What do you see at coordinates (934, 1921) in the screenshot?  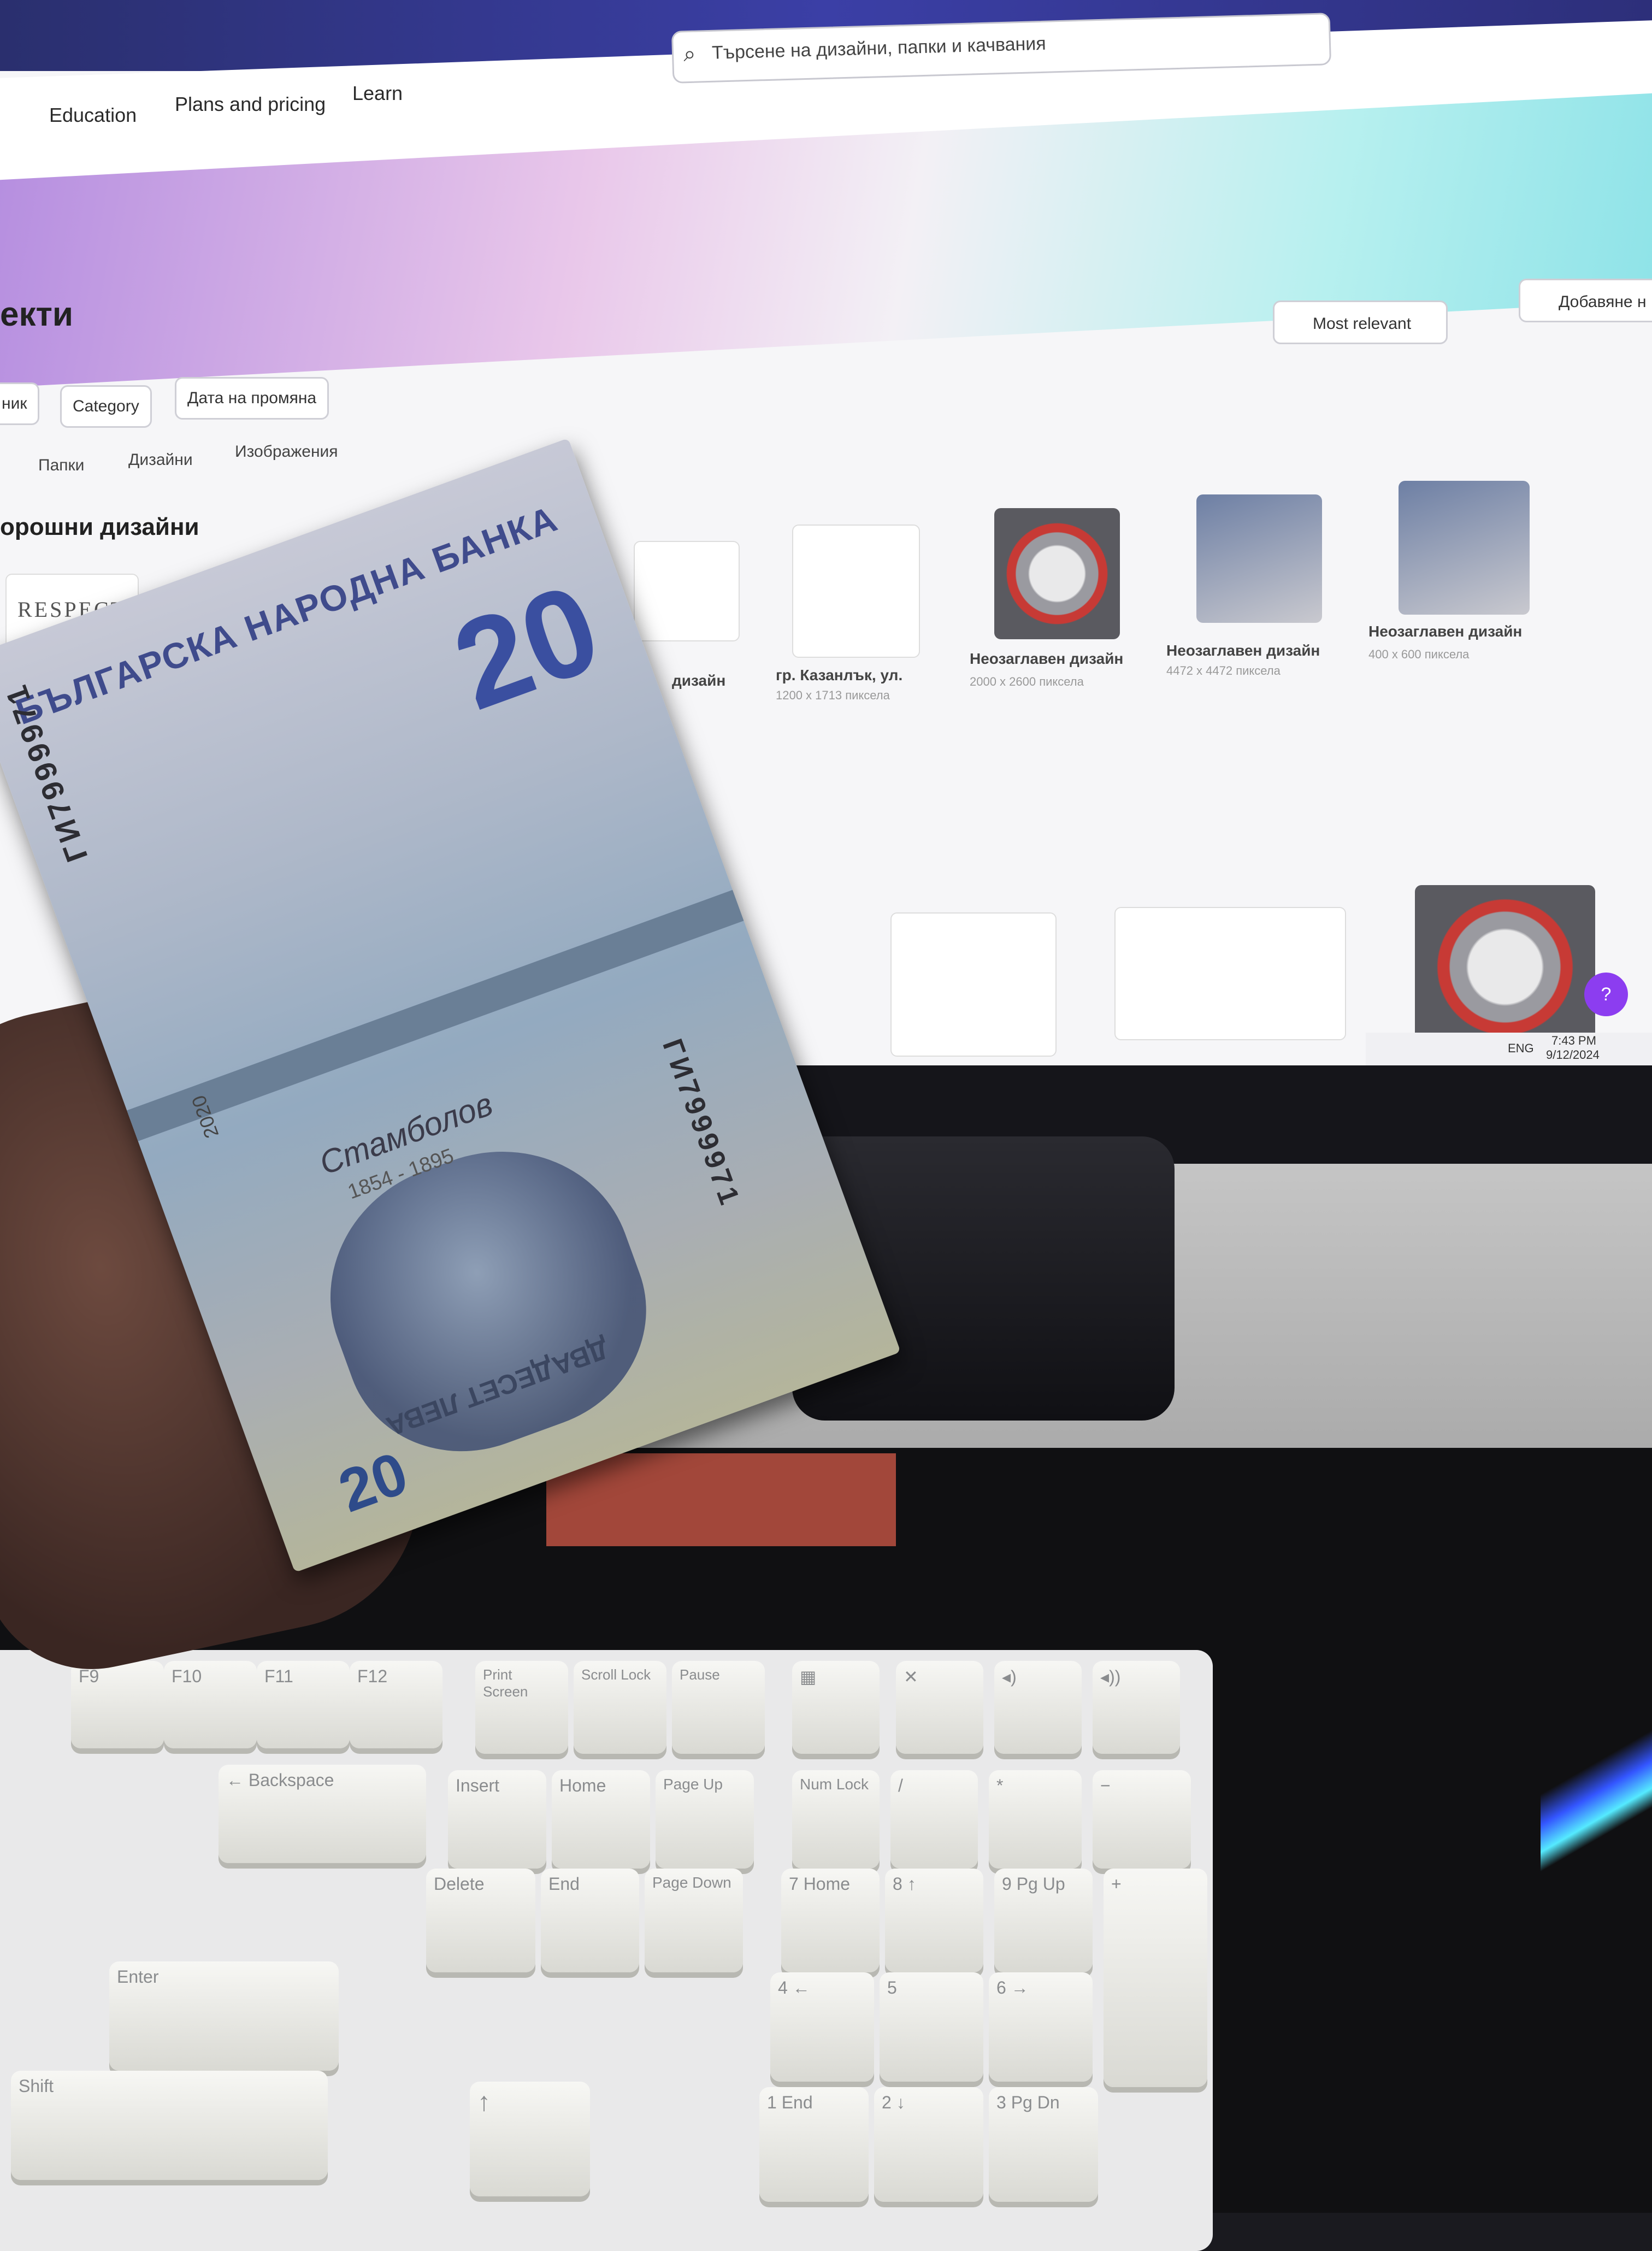 I see `key-numpad-8: 8 ↑` at bounding box center [934, 1921].